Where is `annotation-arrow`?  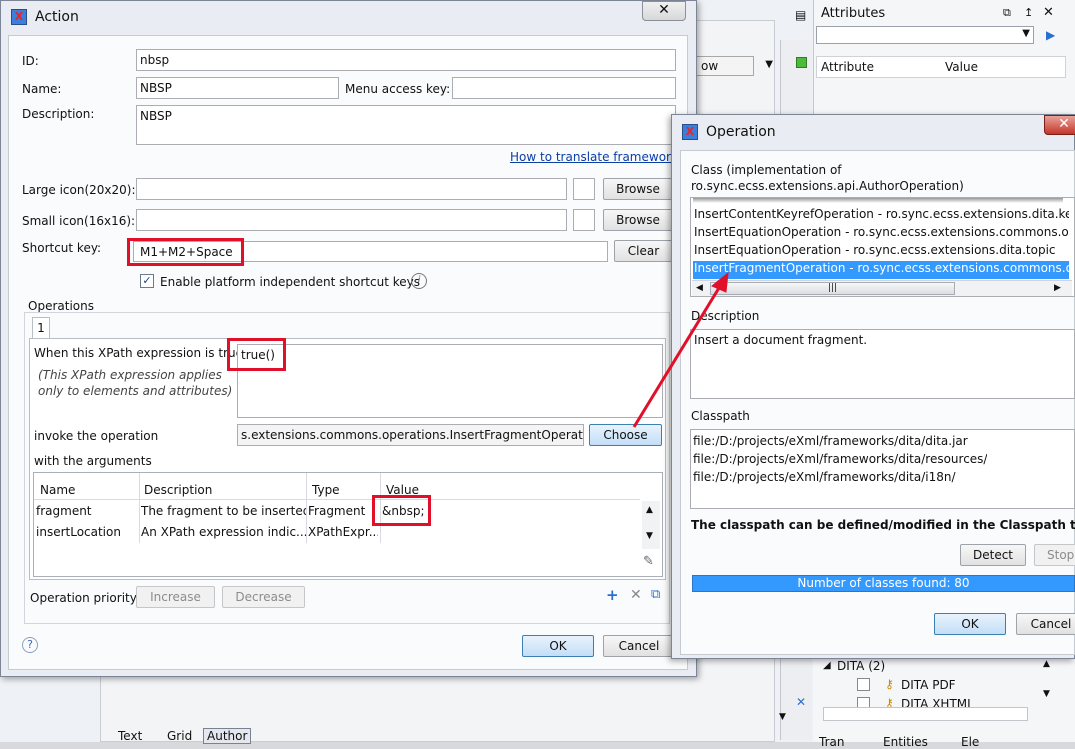
annotation-arrow is located at coordinates (680, 349).